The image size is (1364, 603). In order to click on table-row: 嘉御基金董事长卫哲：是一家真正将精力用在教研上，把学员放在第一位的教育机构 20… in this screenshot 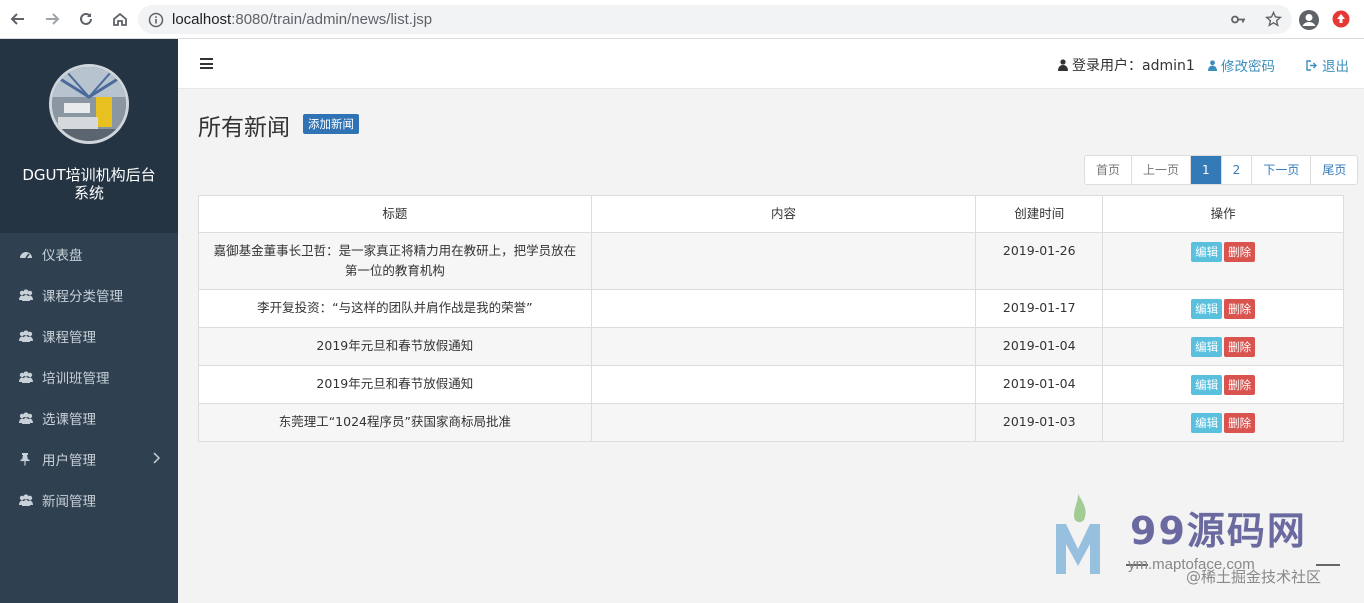, I will do `click(771, 261)`.